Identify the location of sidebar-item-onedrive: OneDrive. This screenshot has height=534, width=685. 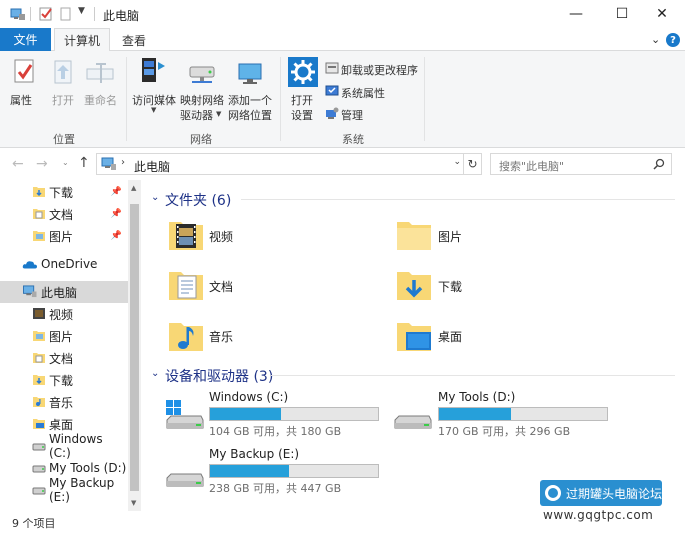
(64, 264).